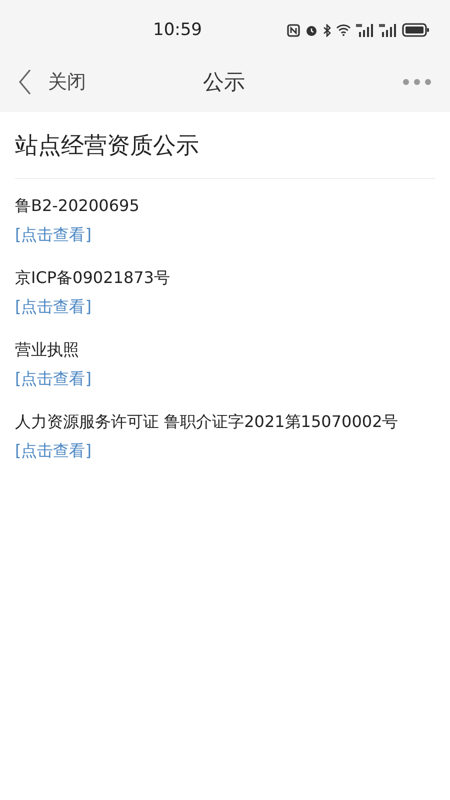 The width and height of the screenshot is (450, 800). What do you see at coordinates (343, 30) in the screenshot?
I see `wifi-icon` at bounding box center [343, 30].